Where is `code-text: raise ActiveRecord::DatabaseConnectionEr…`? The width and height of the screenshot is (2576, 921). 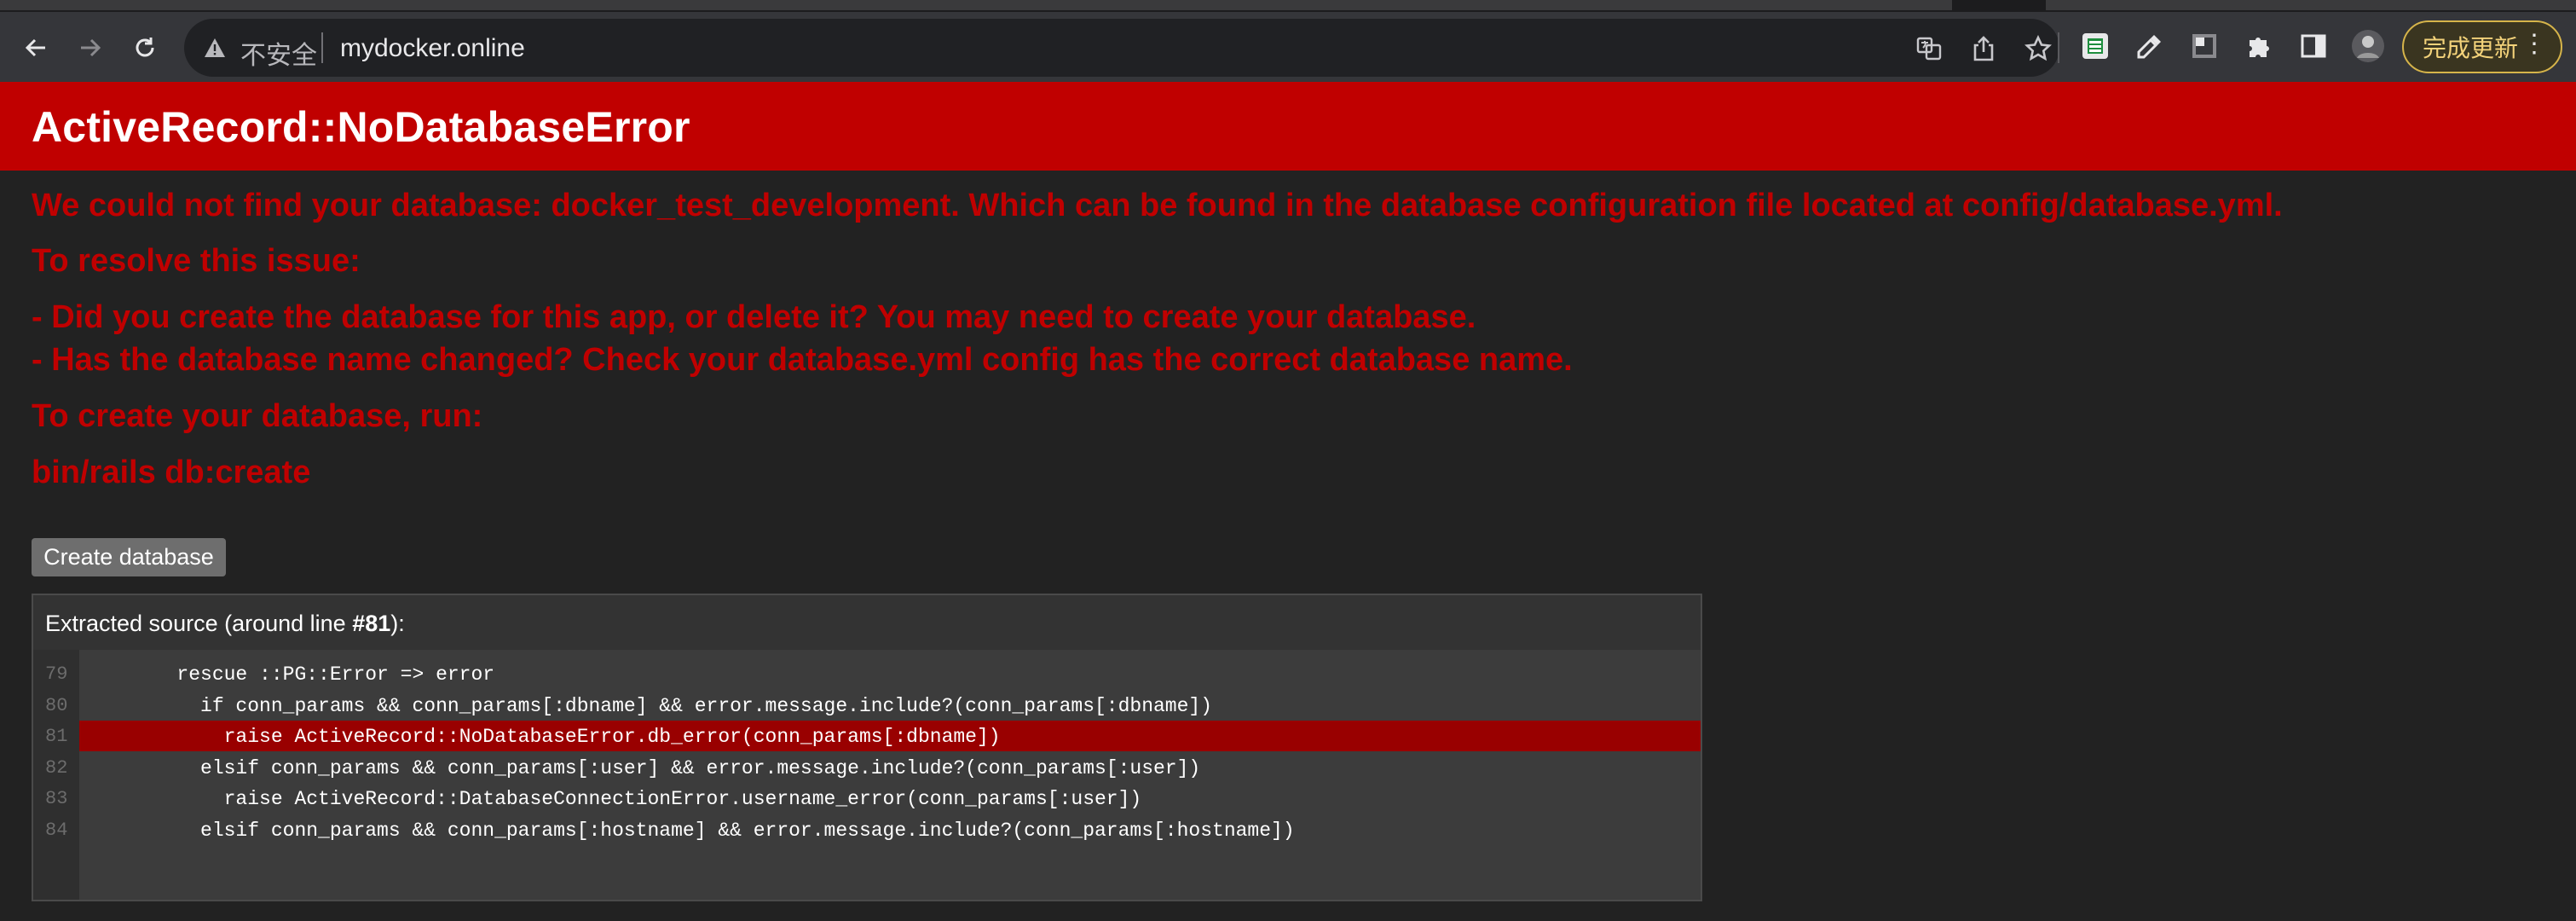
code-text: raise ActiveRecord::DatabaseConnectionEr… is located at coordinates (612, 799).